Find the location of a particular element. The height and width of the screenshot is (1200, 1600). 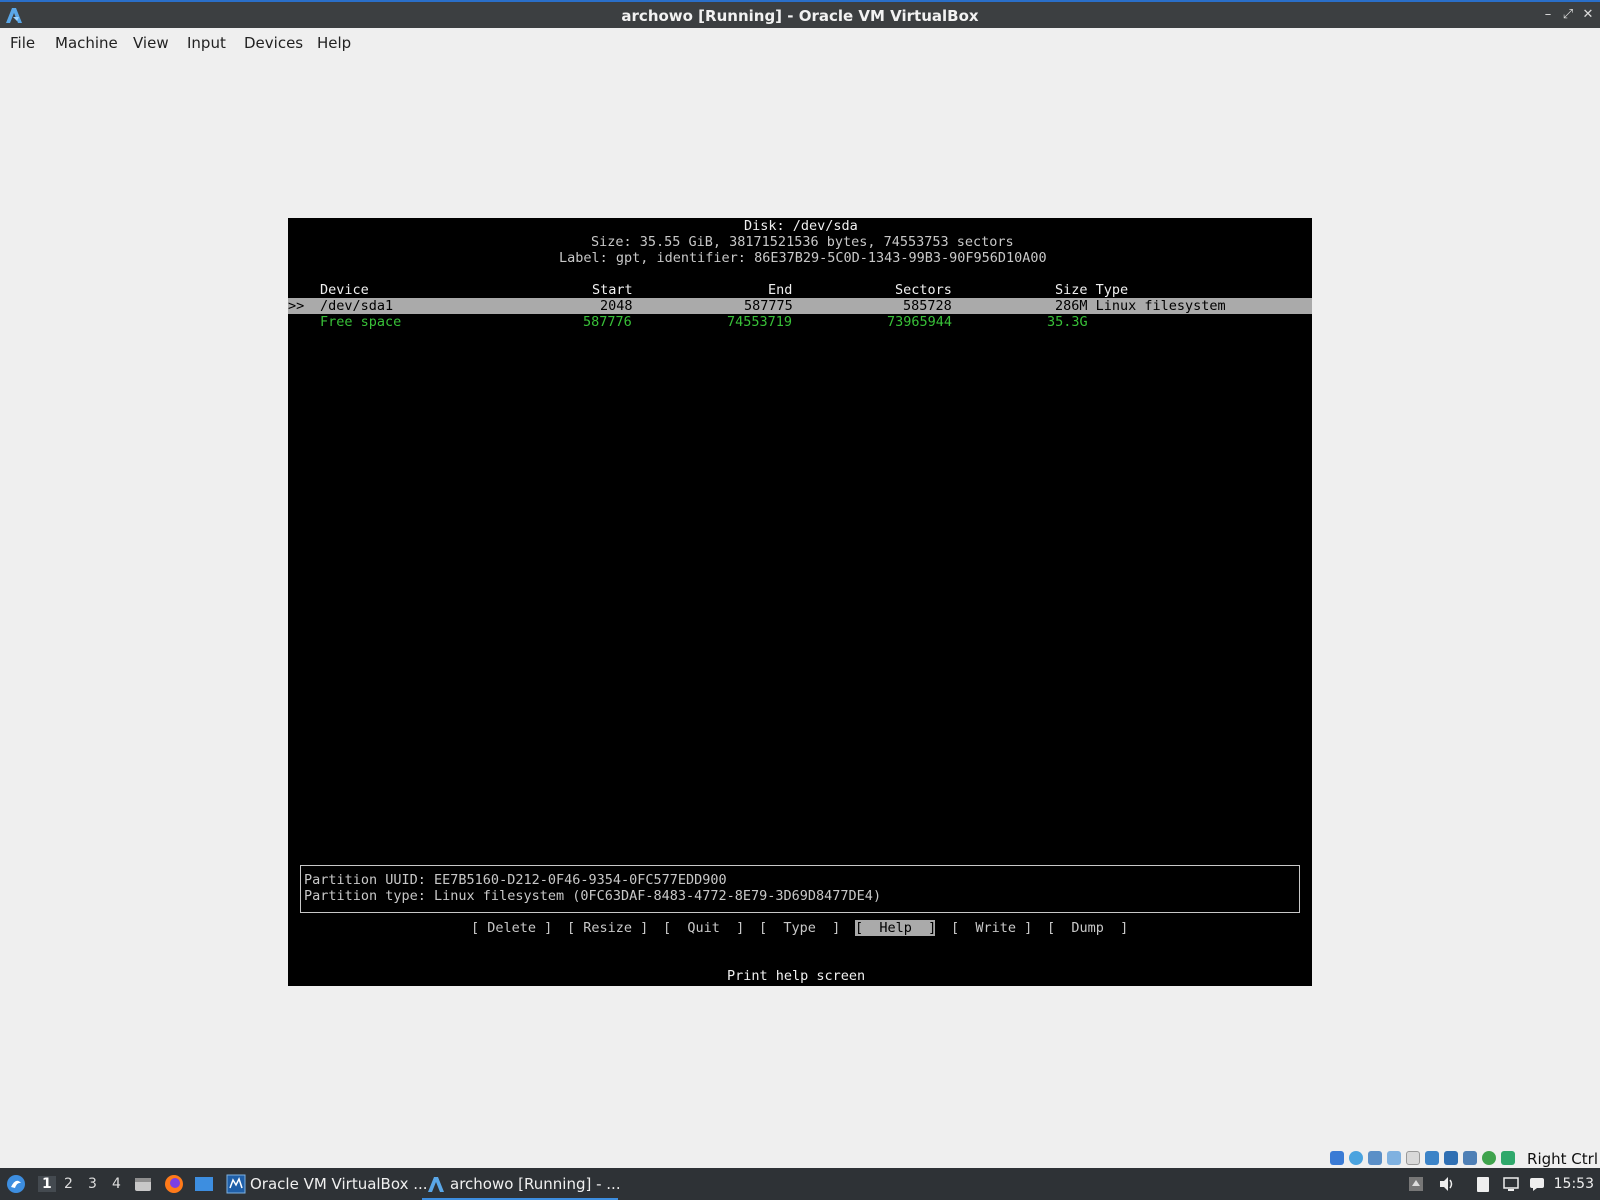

cell-sectors: 73965944 is located at coordinates (920, 322).